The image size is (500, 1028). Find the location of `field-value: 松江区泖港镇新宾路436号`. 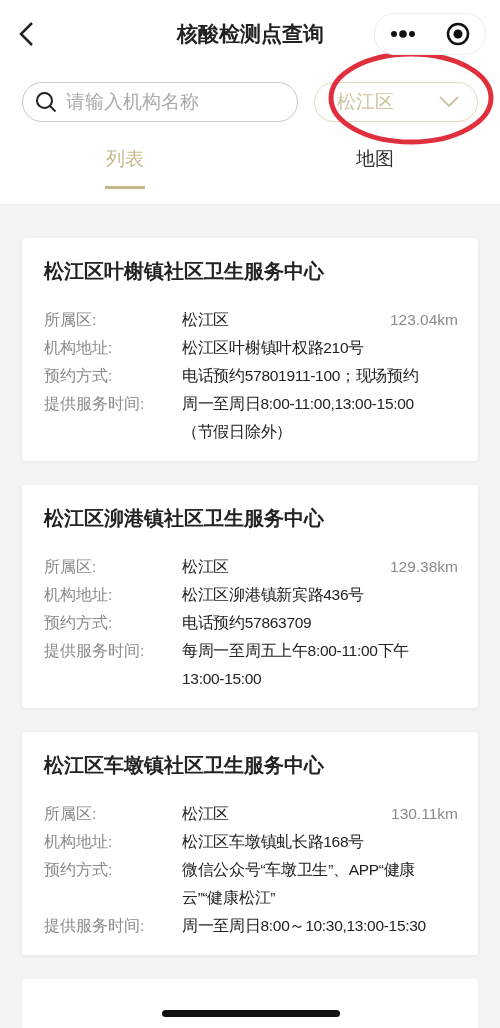

field-value: 松江区泖港镇新宾路436号 is located at coordinates (273, 595).